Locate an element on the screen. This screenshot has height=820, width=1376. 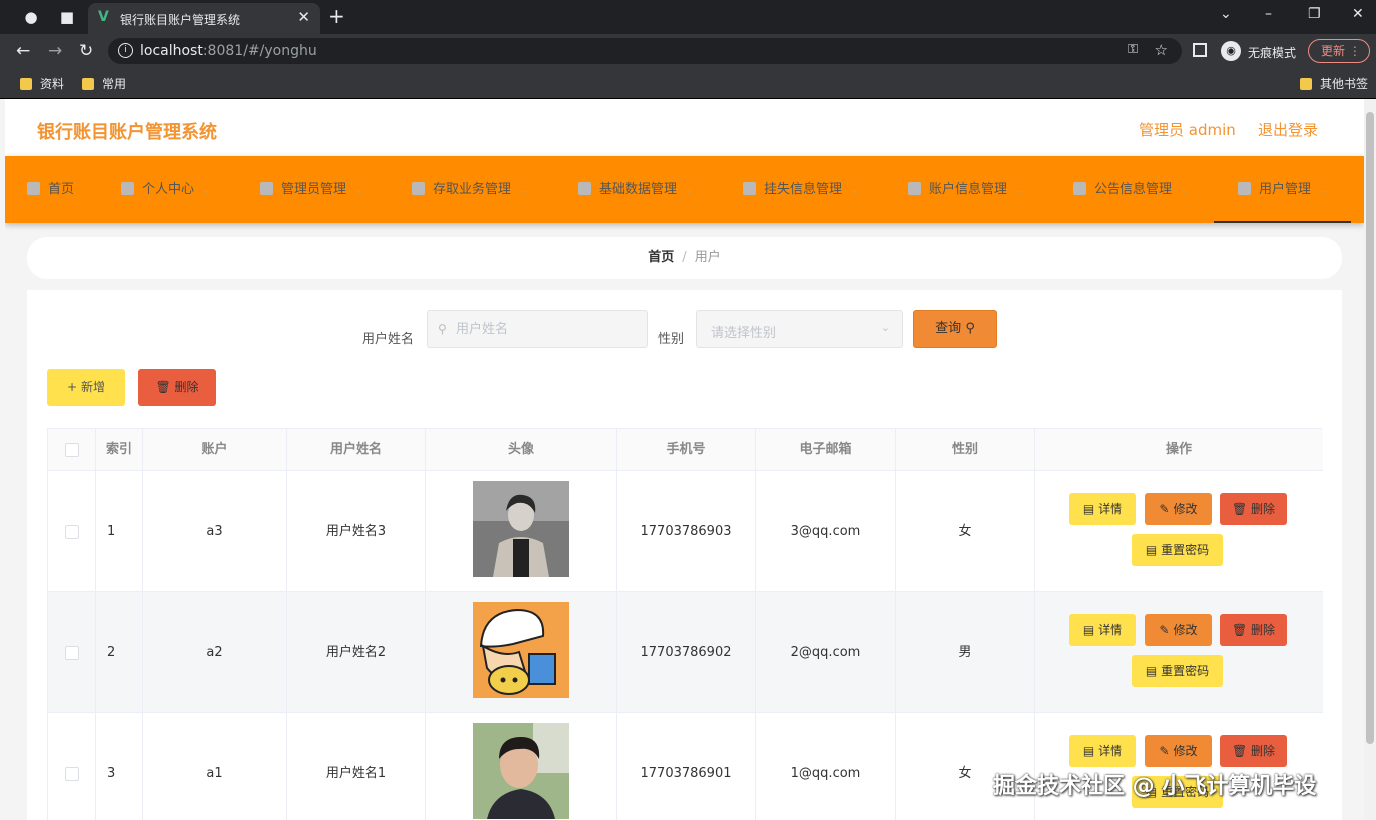
table-header: 索引 账户 用户姓名 头像 手机号 电子邮箱 性别 操作 is located at coordinates (685, 450).